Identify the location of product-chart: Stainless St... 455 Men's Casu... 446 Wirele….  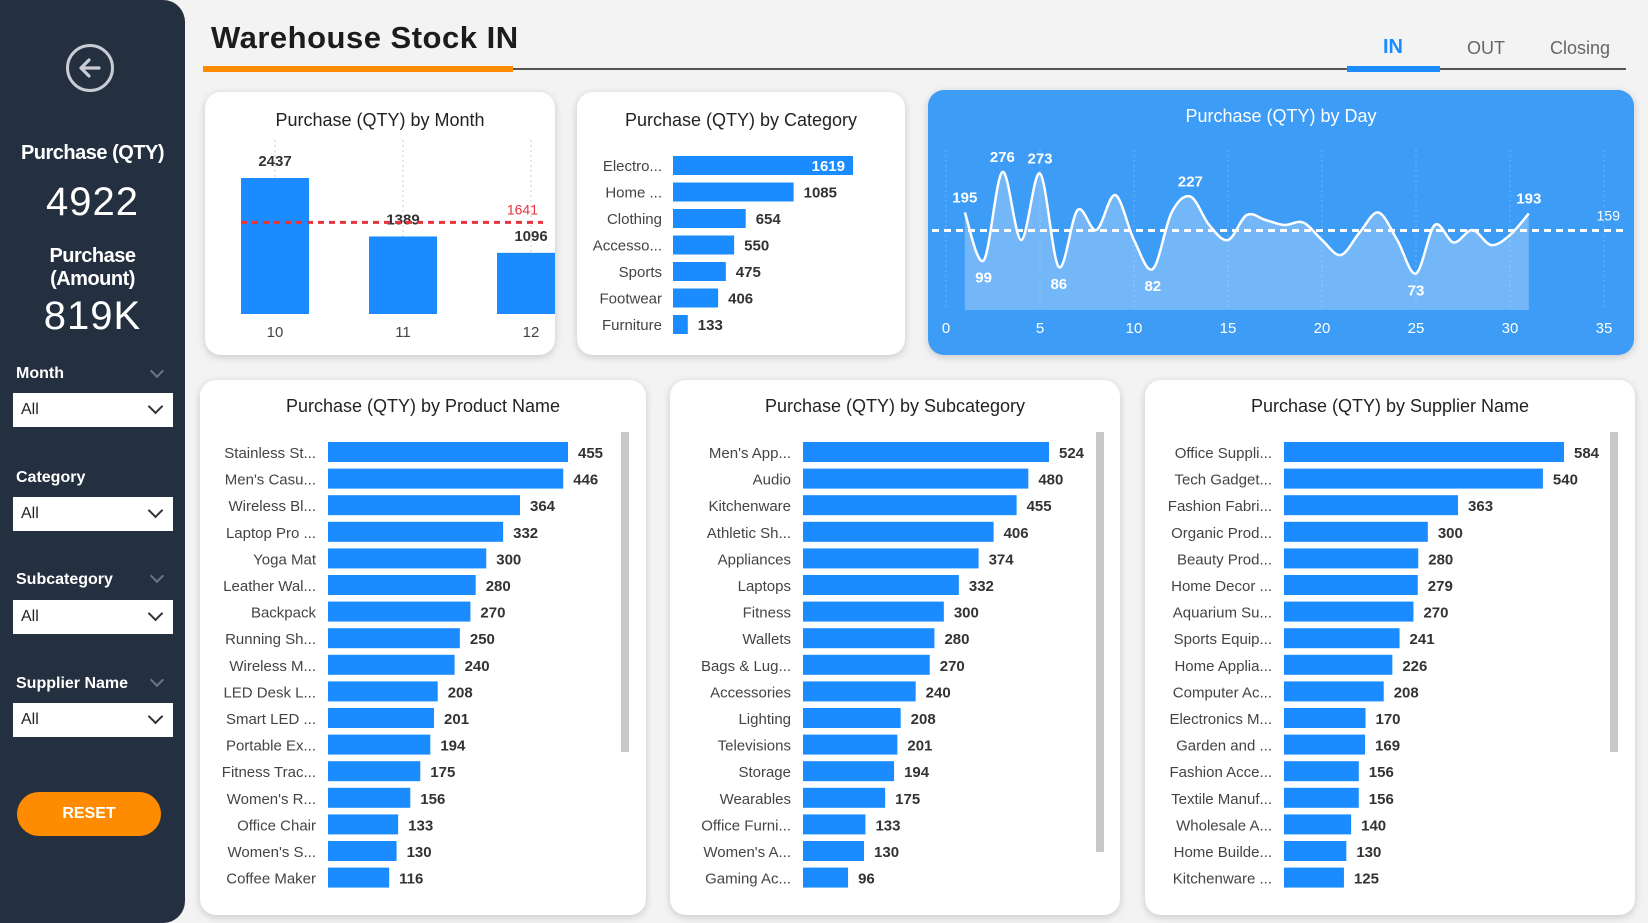
(412, 665).